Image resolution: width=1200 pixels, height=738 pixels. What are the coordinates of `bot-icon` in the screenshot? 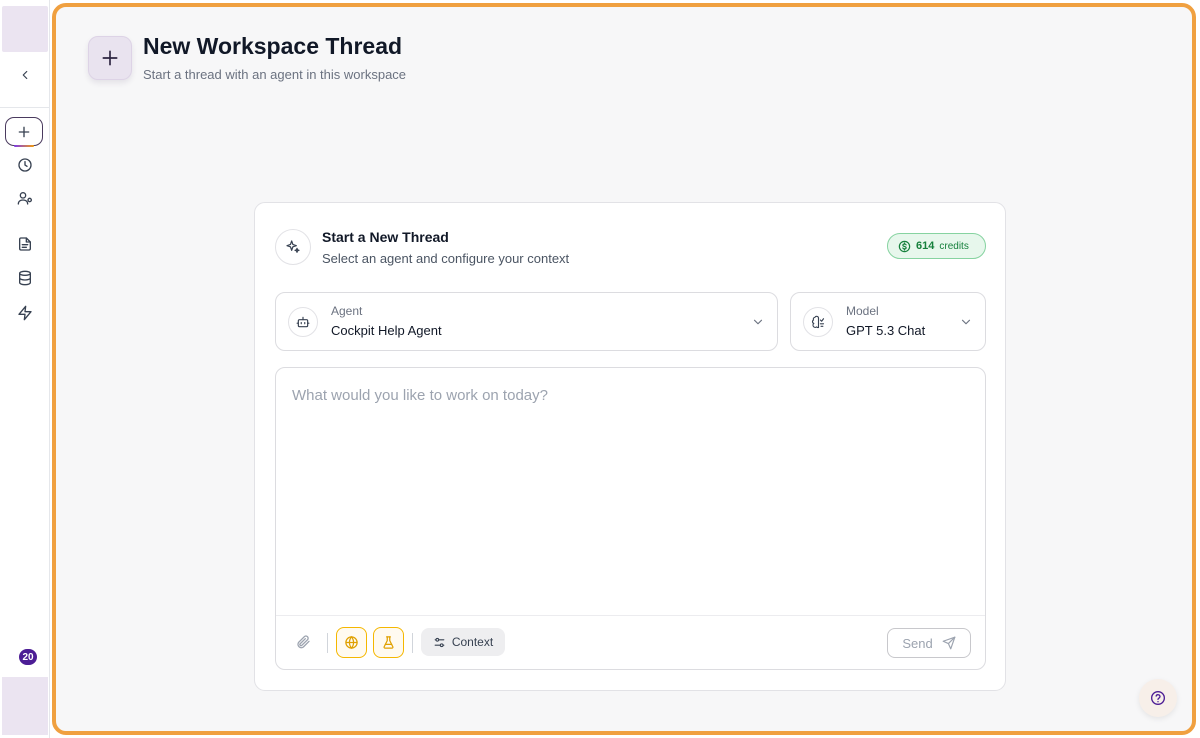 It's located at (303, 322).